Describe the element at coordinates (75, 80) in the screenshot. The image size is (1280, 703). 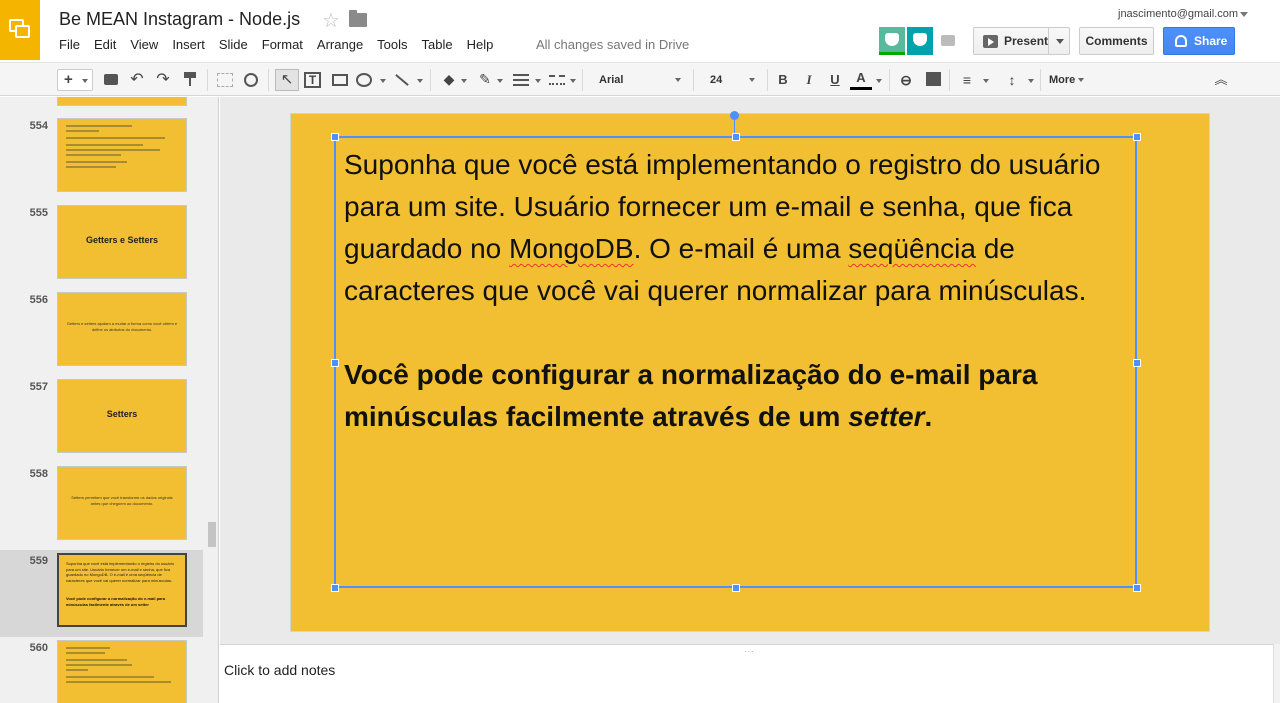
I see `new-slide-button: +` at that location.